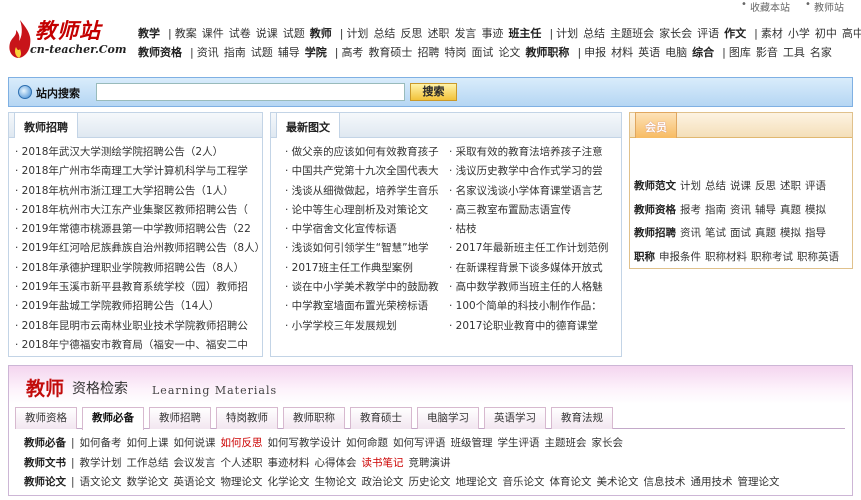 This screenshot has width=861, height=500. I want to click on nav-link: 招聘, so click(428, 52).